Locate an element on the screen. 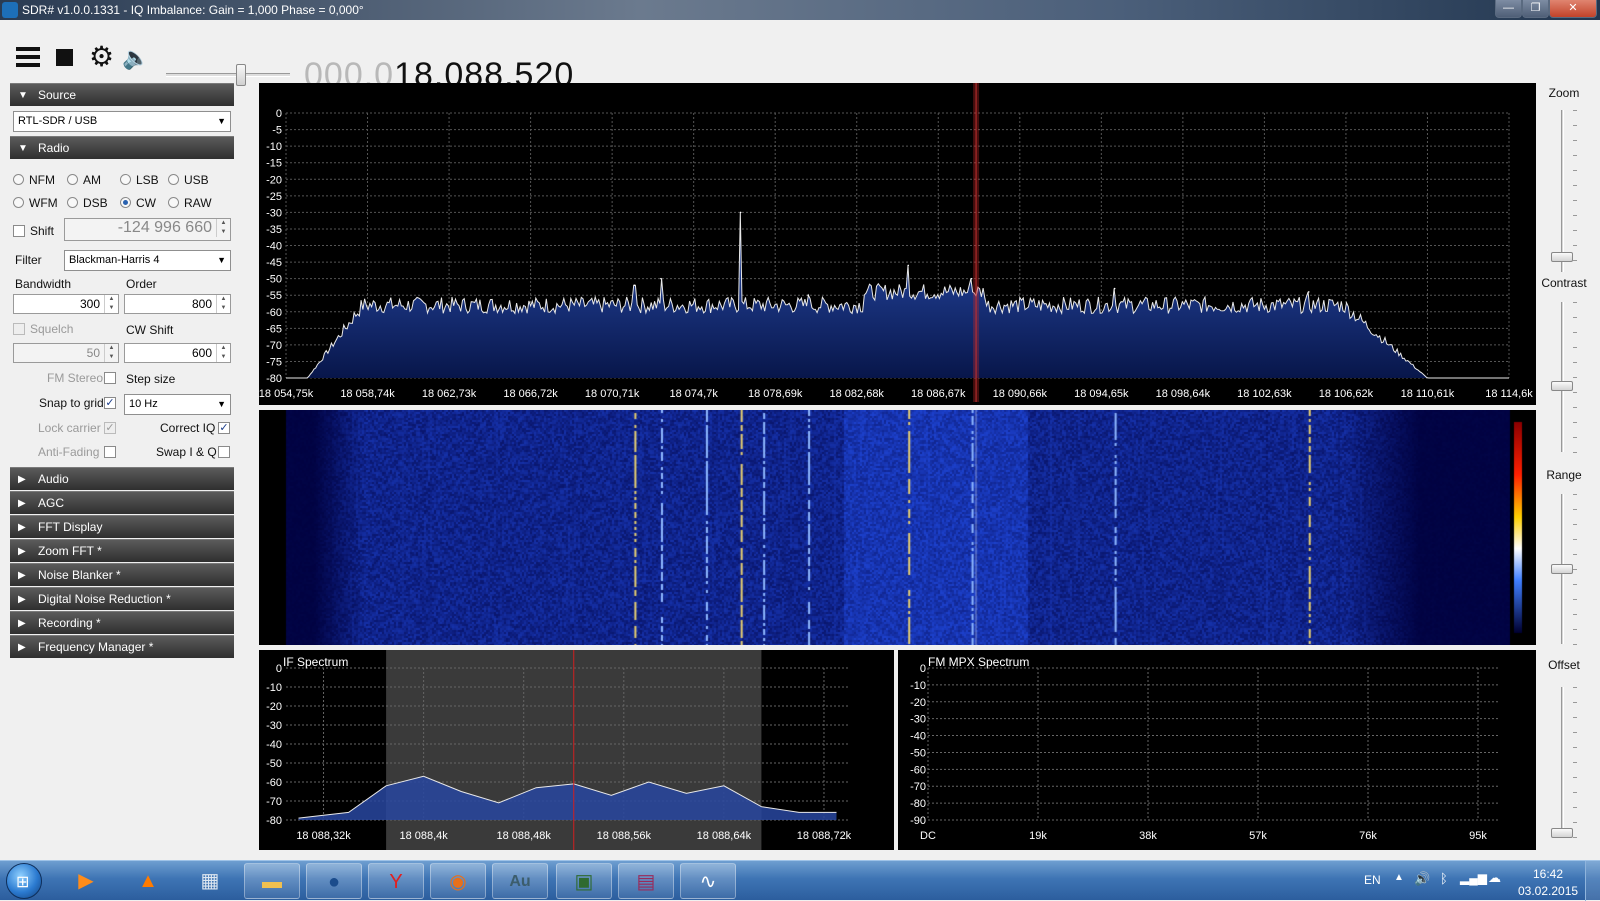  yandex-icon: Y is located at coordinates (396, 881).